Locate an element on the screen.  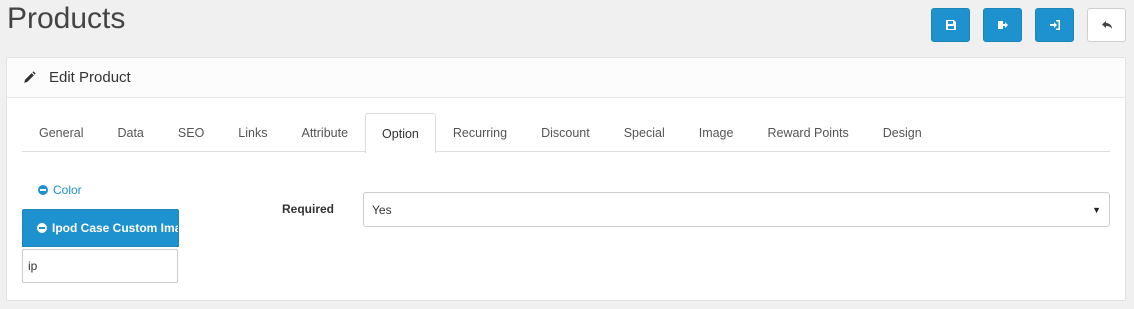
page-title: Products is located at coordinates (66, 18).